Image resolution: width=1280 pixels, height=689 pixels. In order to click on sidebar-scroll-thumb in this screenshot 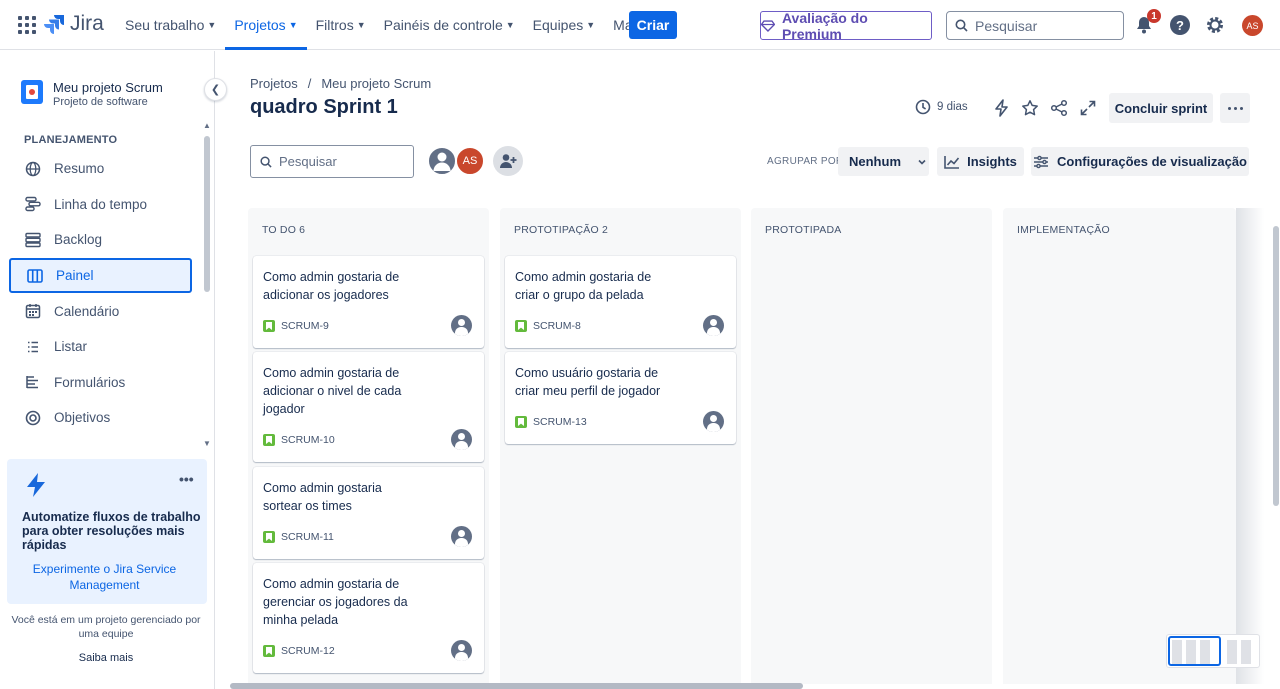, I will do `click(207, 214)`.